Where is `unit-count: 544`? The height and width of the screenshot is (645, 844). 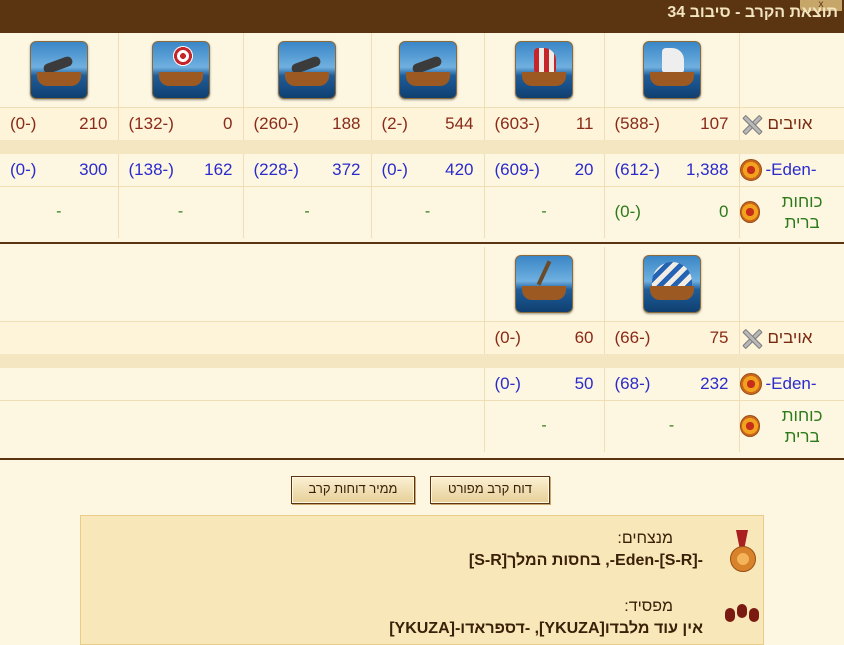
unit-count: 544 is located at coordinates (459, 123).